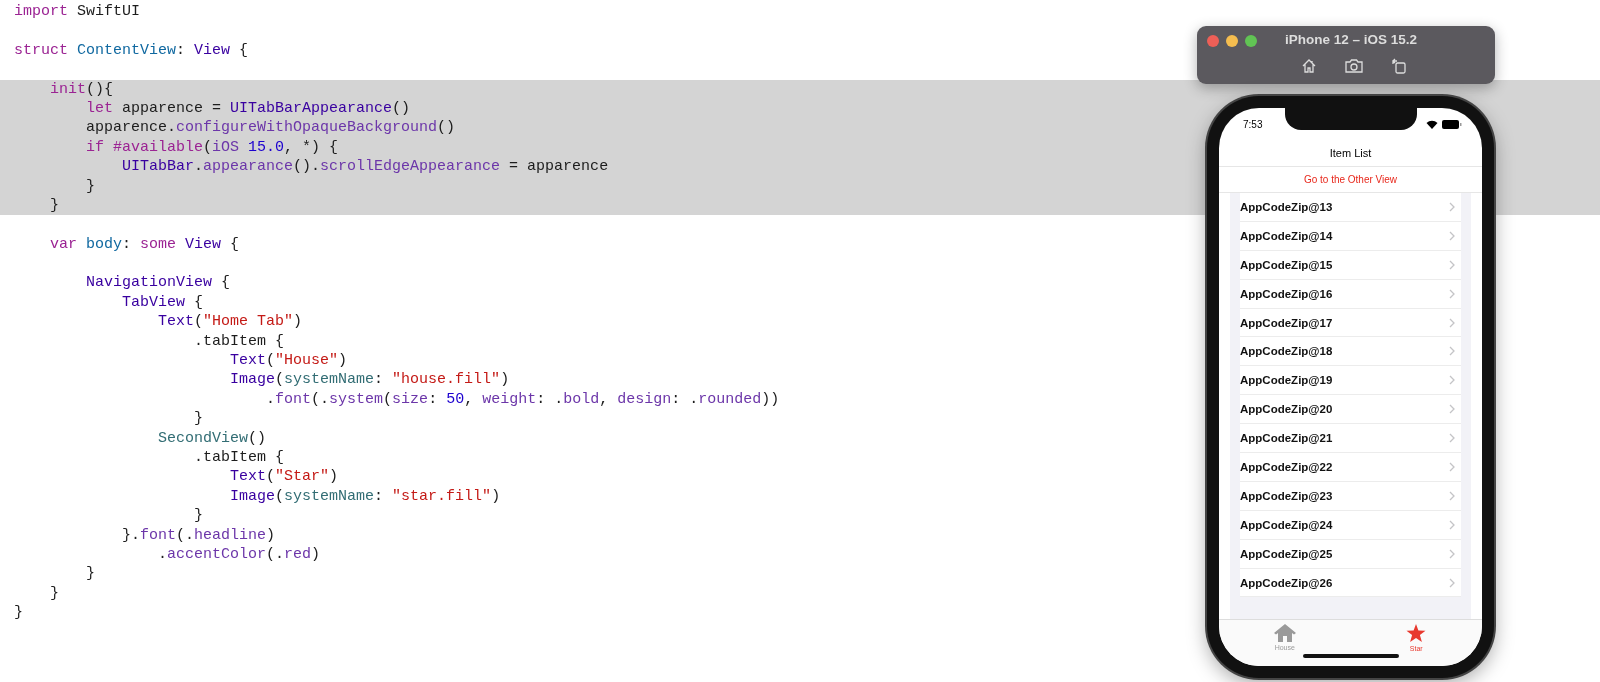  I want to click on code-line: init(){, so click(81, 89).